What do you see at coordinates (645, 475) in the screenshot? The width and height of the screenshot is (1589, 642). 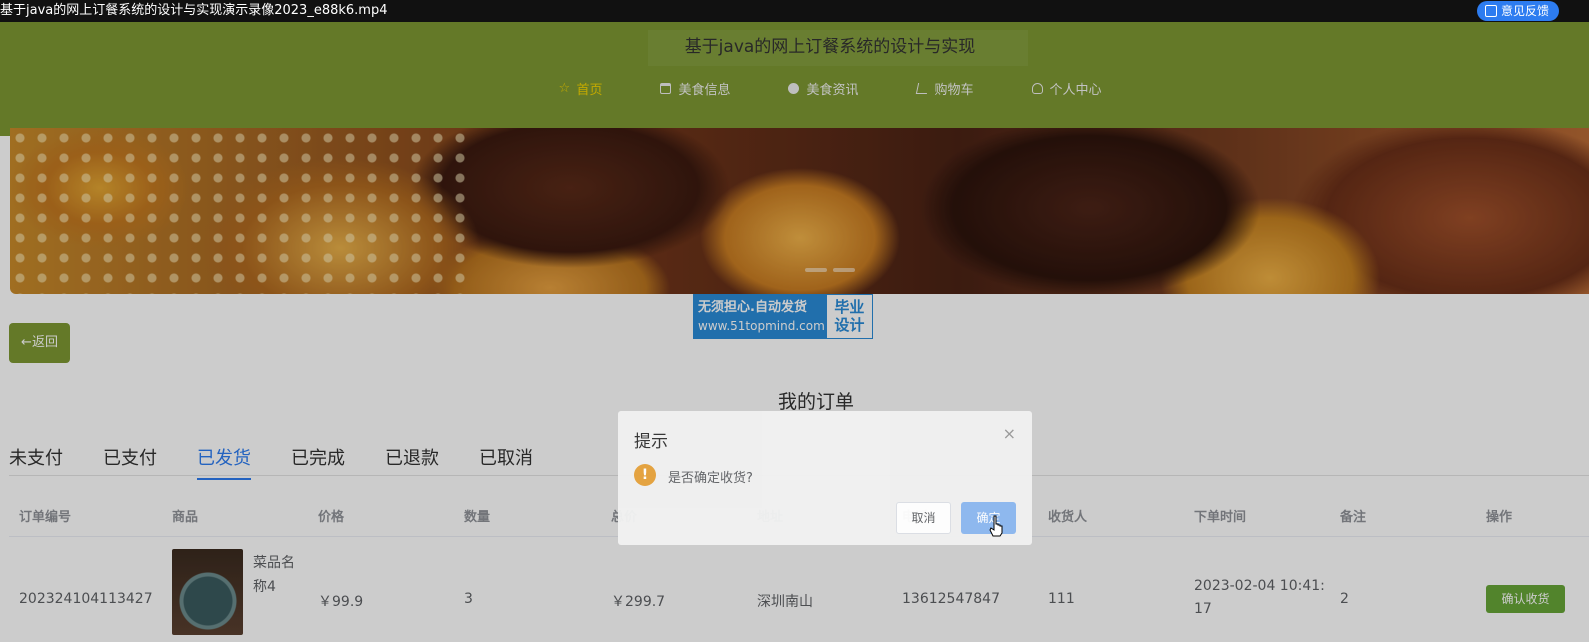 I see `warning-icon: !` at bounding box center [645, 475].